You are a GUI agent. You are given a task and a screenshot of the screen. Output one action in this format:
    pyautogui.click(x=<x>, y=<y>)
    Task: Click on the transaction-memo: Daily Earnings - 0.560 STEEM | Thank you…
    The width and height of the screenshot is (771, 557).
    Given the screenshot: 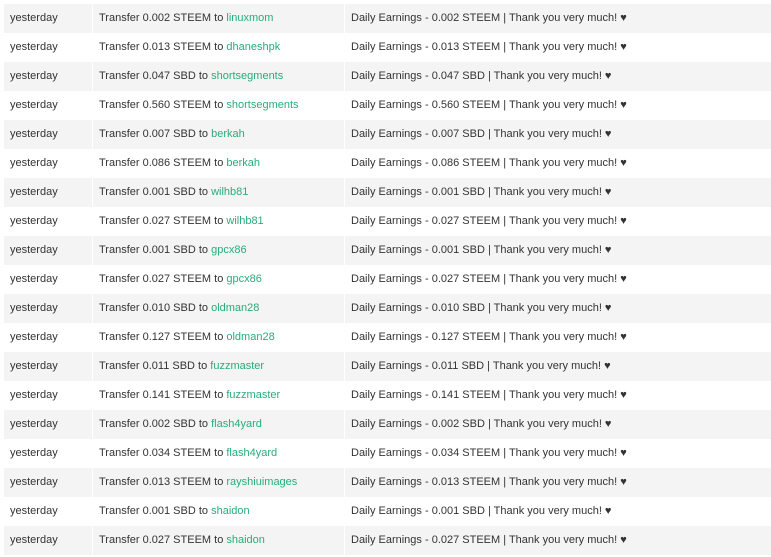 What is the action you would take?
    pyautogui.click(x=557, y=105)
    